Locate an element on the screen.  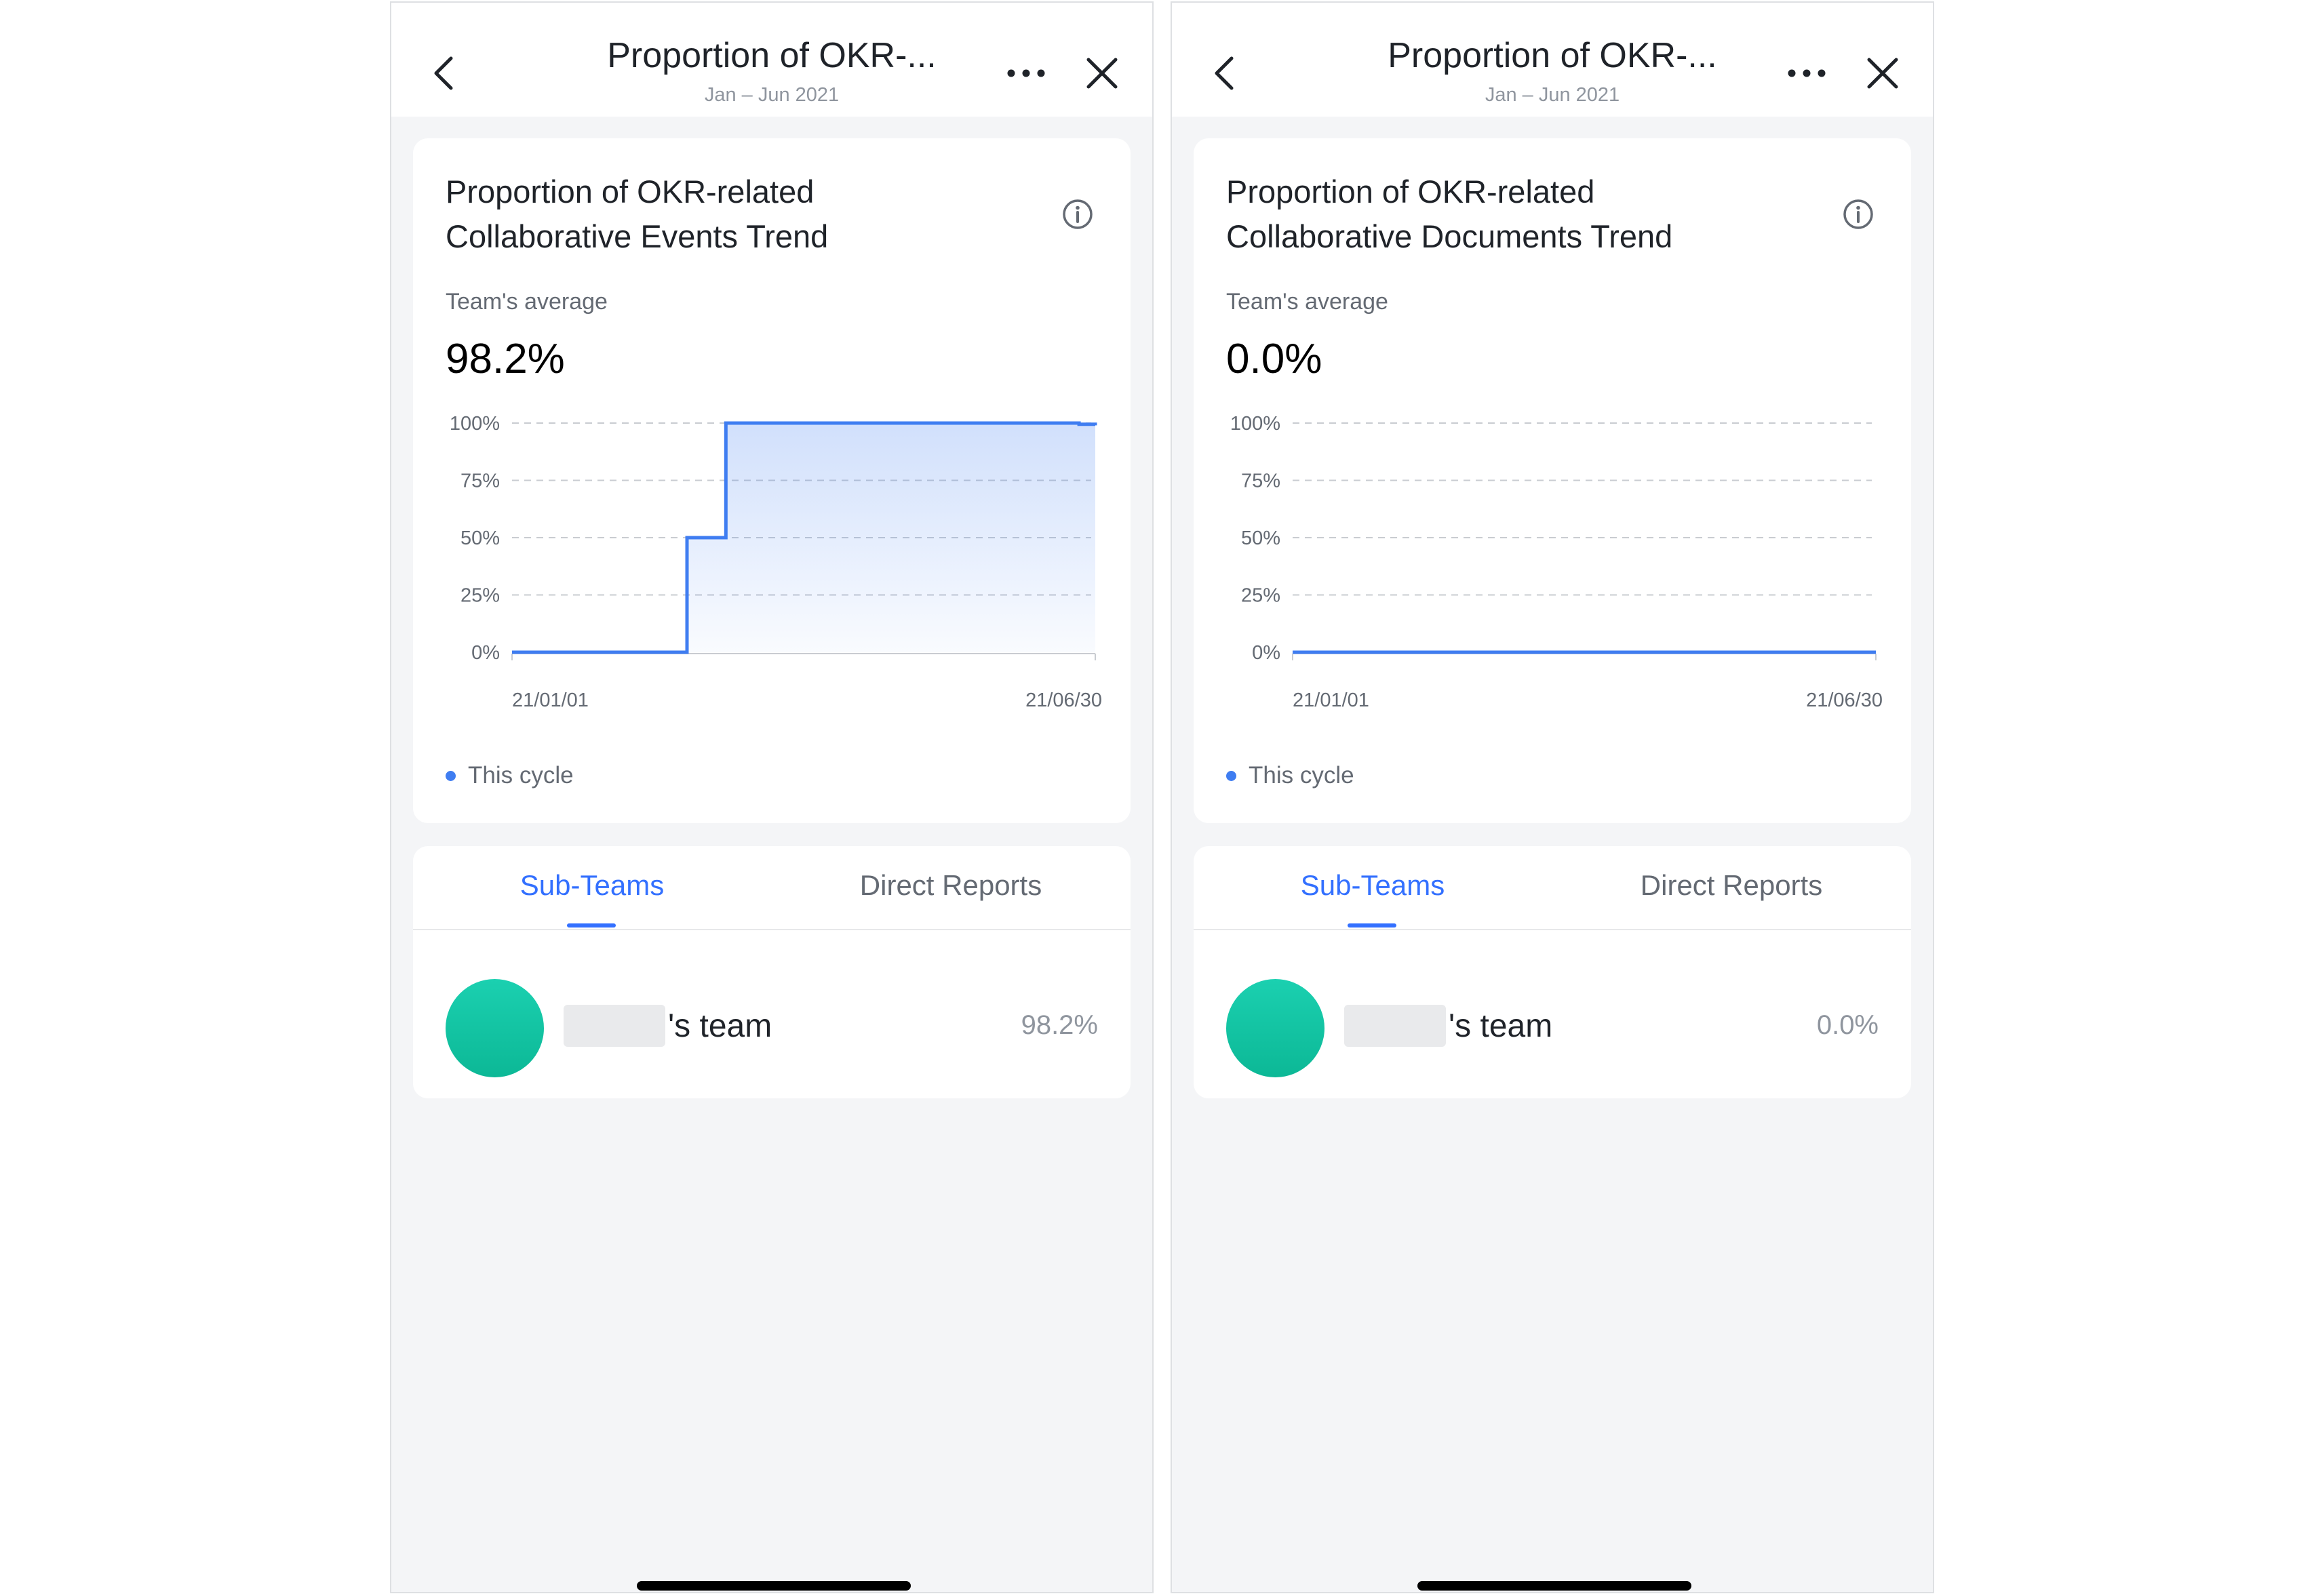
team-value: 98.2% is located at coordinates (1059, 1025).